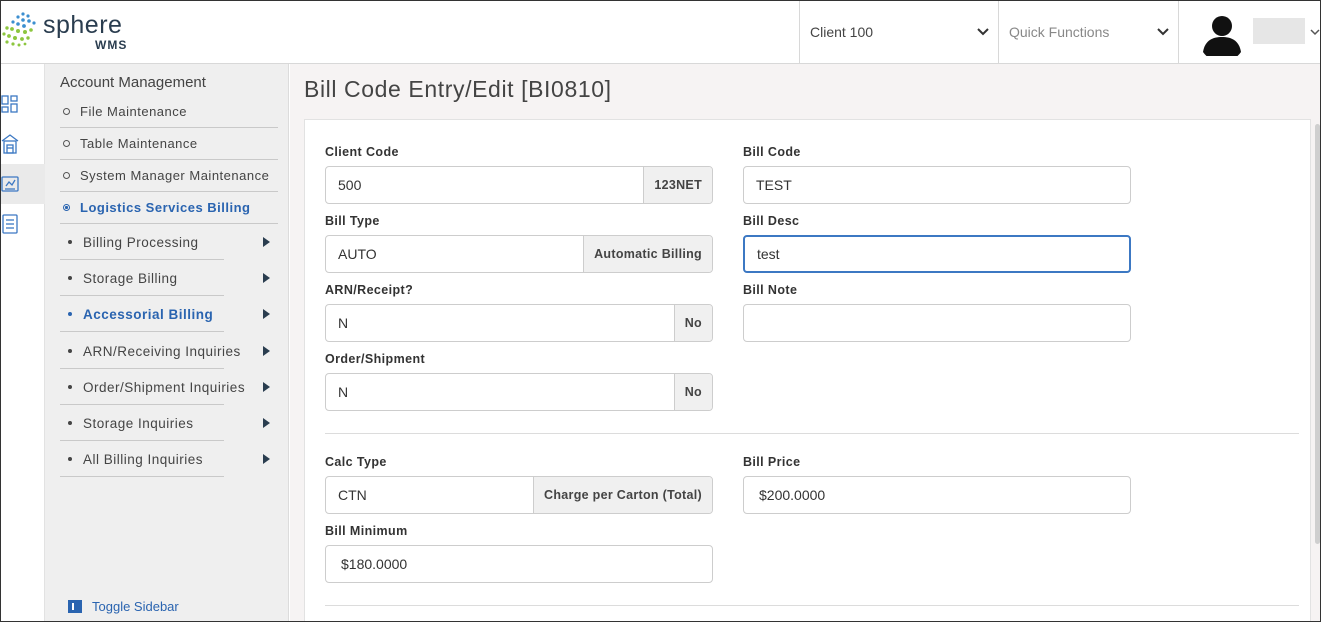  I want to click on bill-minimum-field: $180.0000, so click(519, 564).